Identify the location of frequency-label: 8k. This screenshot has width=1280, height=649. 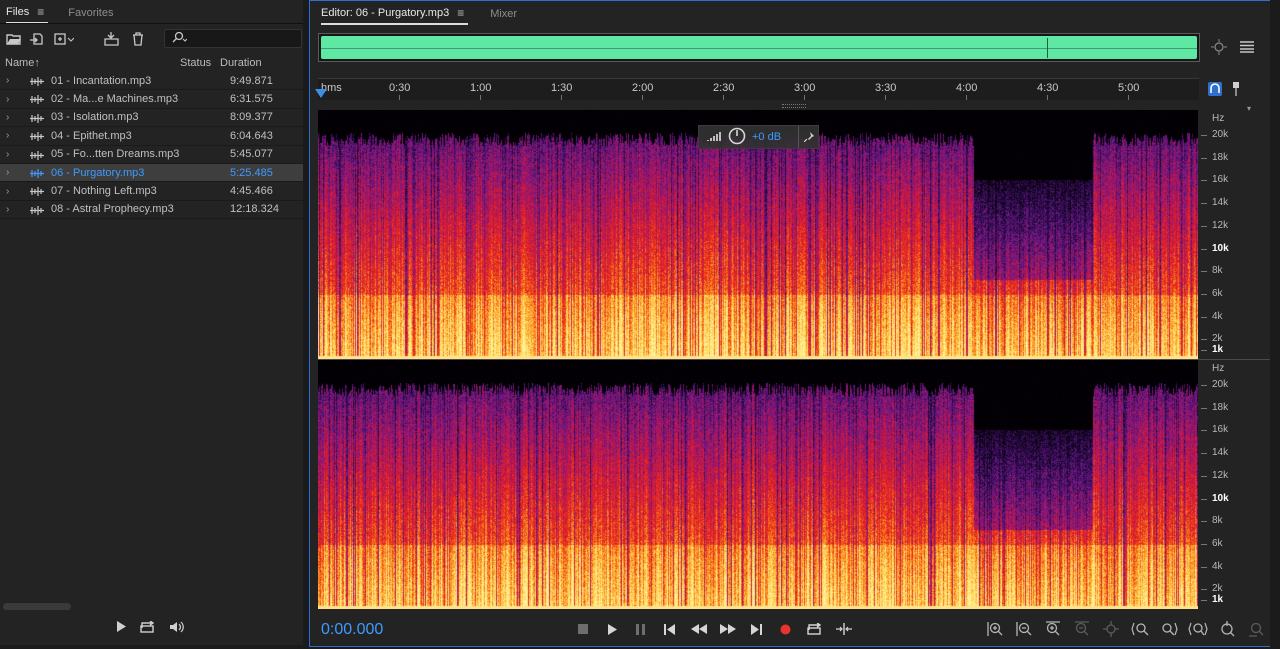
(1217, 271).